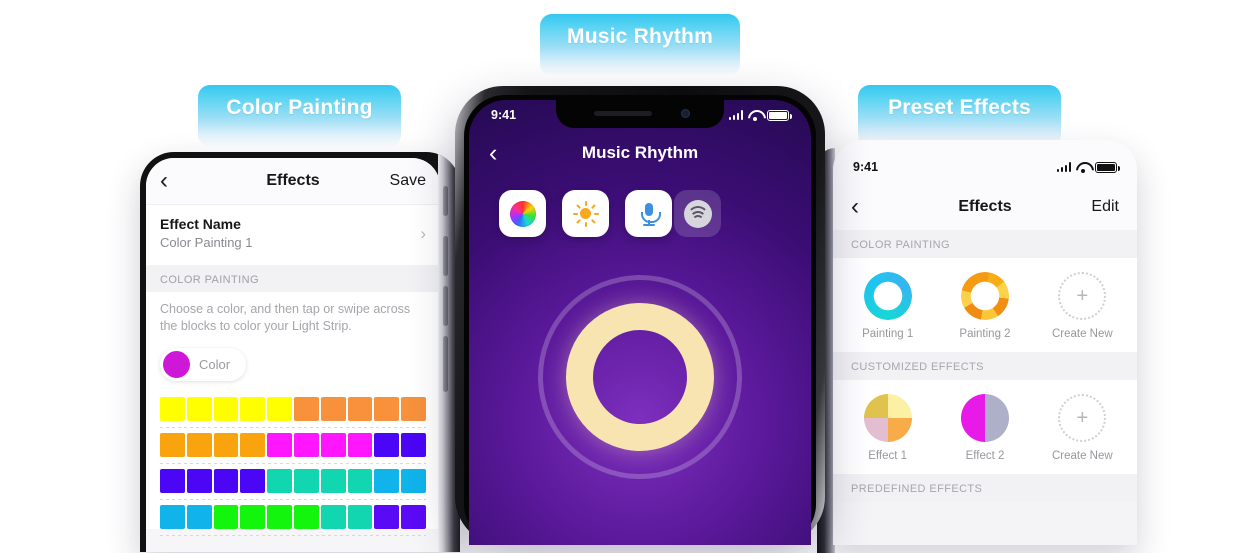 The image size is (1240, 553). Describe the element at coordinates (985, 244) in the screenshot. I see `section-header: COLOR PAINTING` at that location.